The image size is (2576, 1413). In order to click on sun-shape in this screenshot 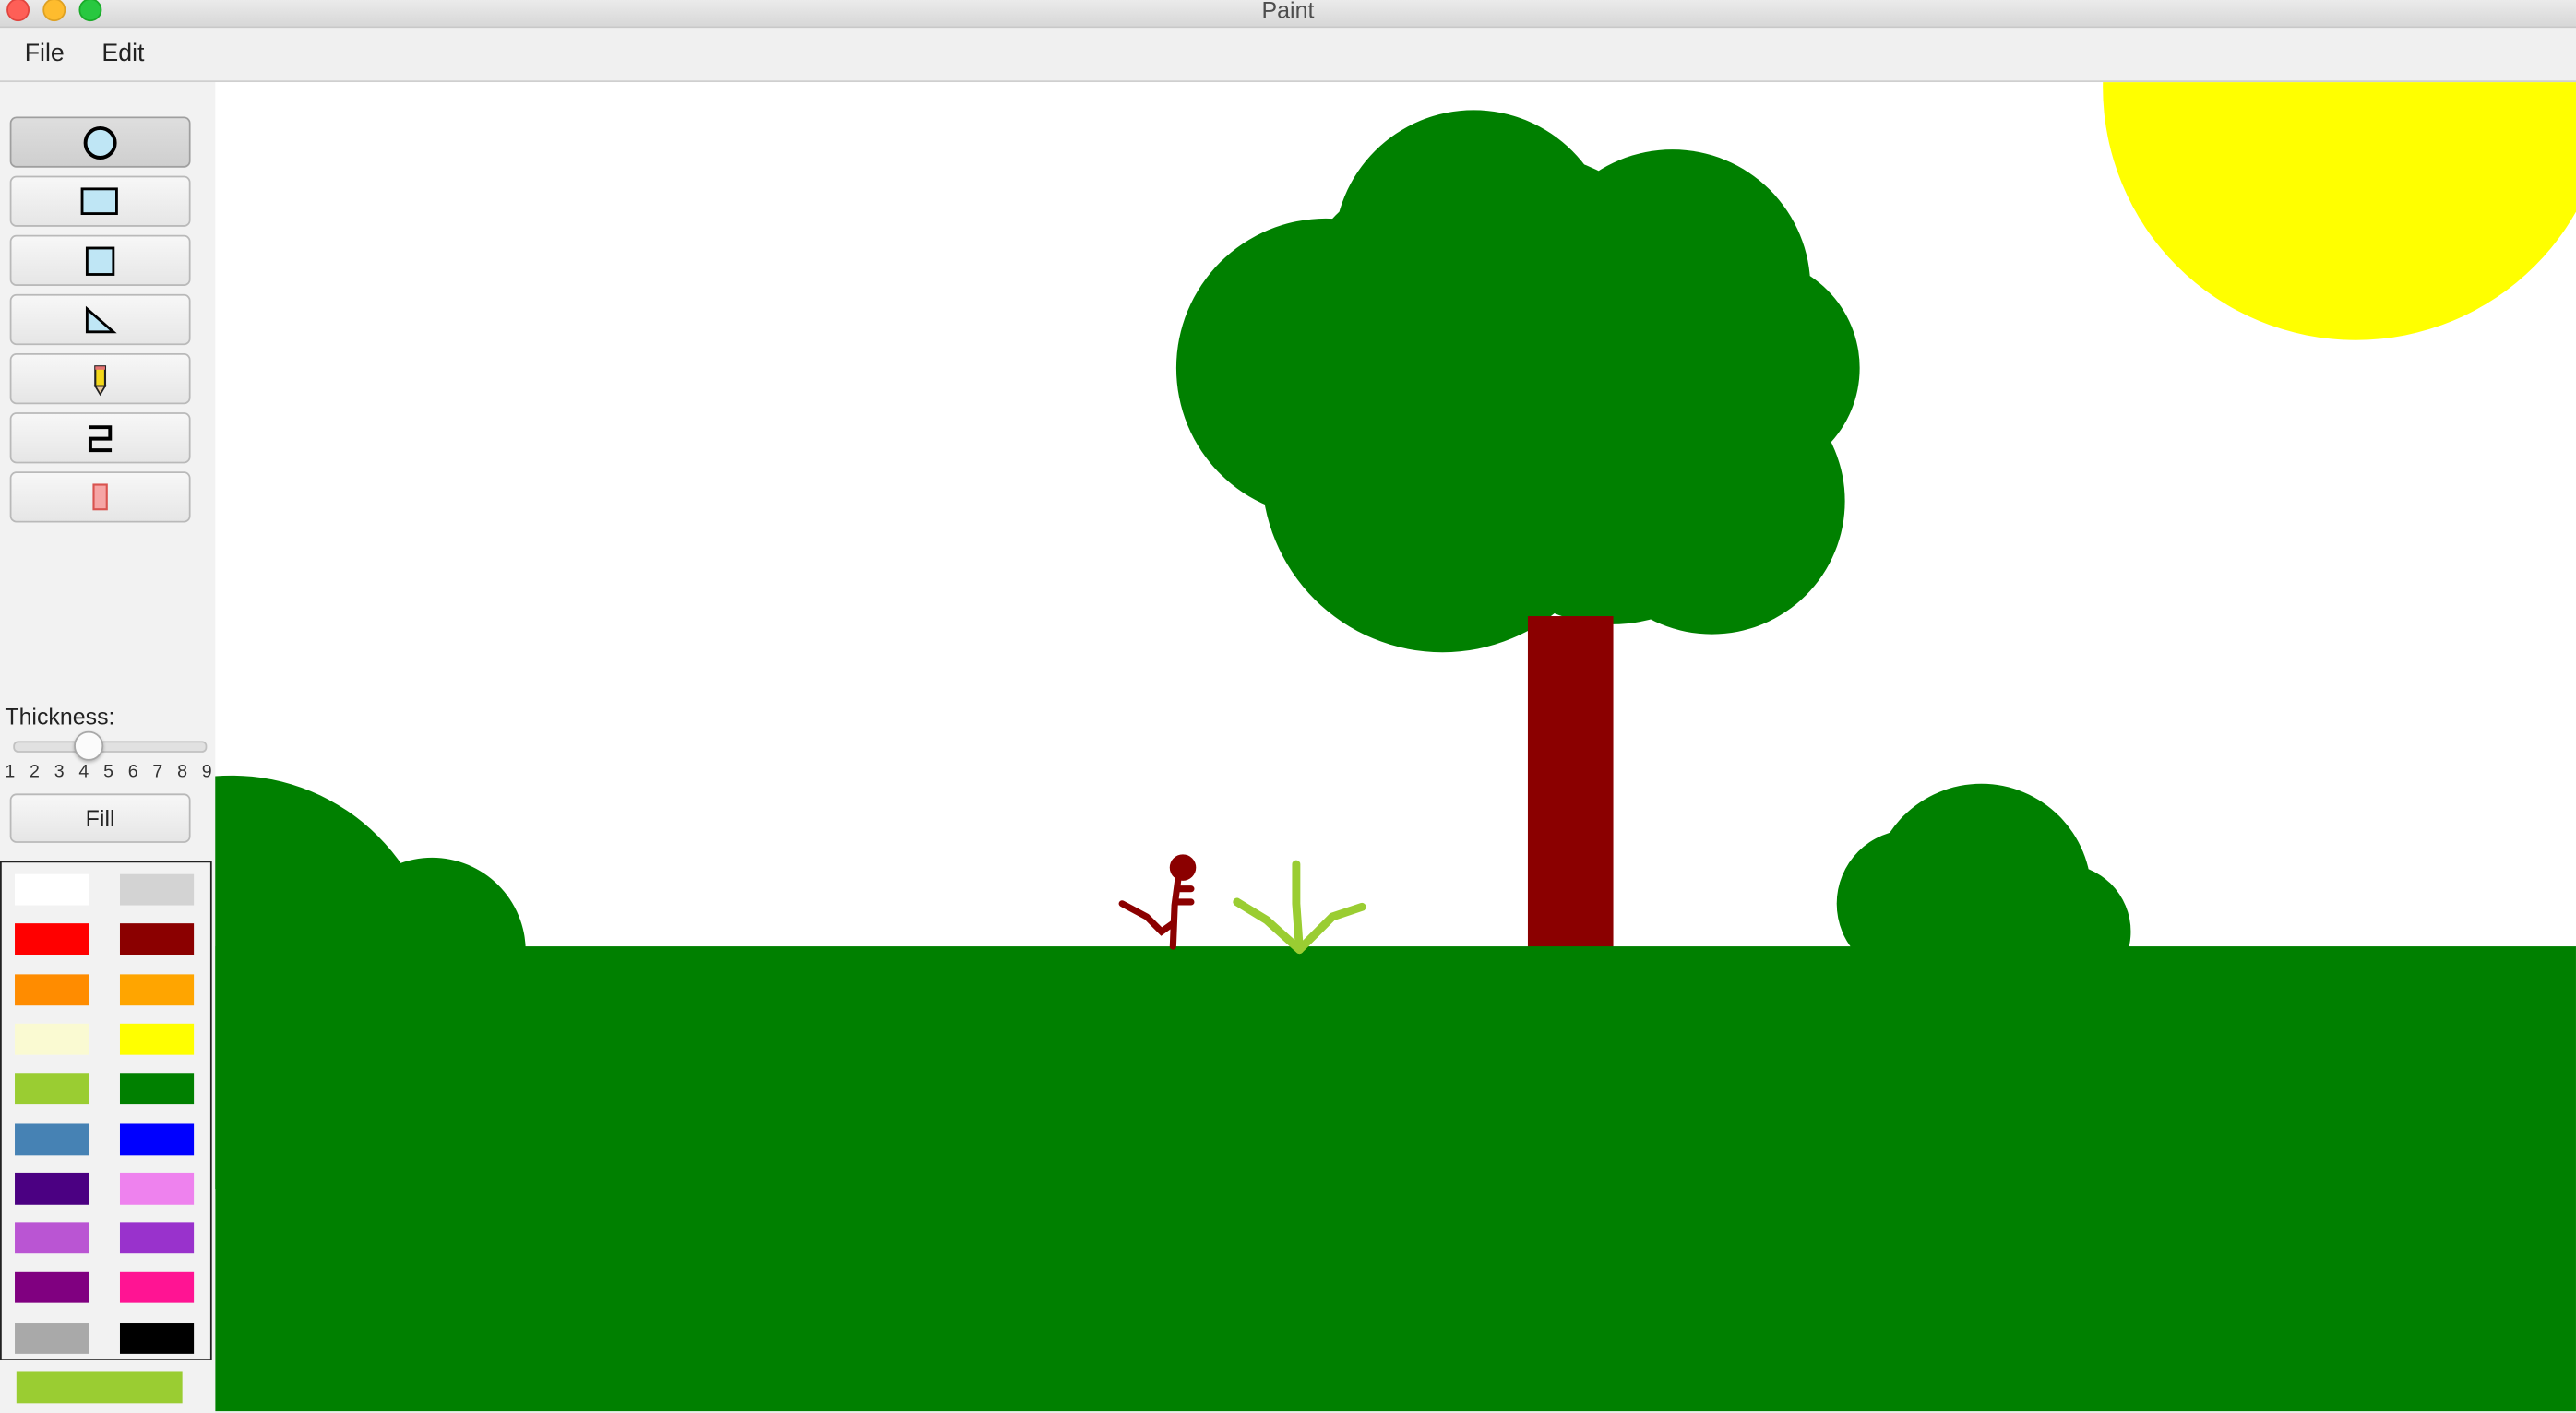, I will do `click(2339, 211)`.